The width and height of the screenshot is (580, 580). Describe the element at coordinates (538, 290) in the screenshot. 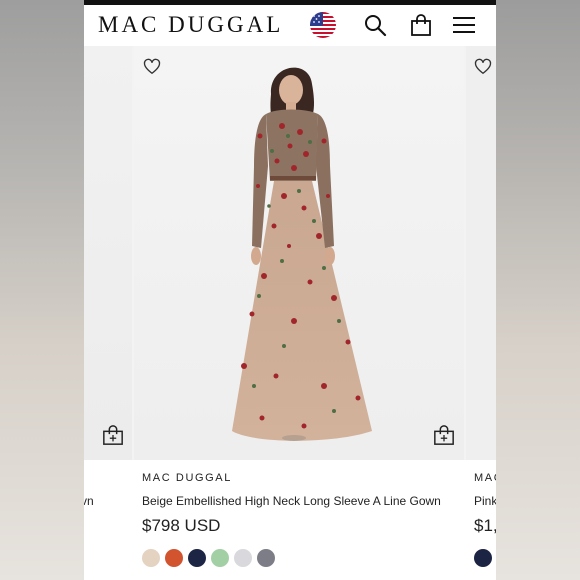

I see `background-right` at that location.